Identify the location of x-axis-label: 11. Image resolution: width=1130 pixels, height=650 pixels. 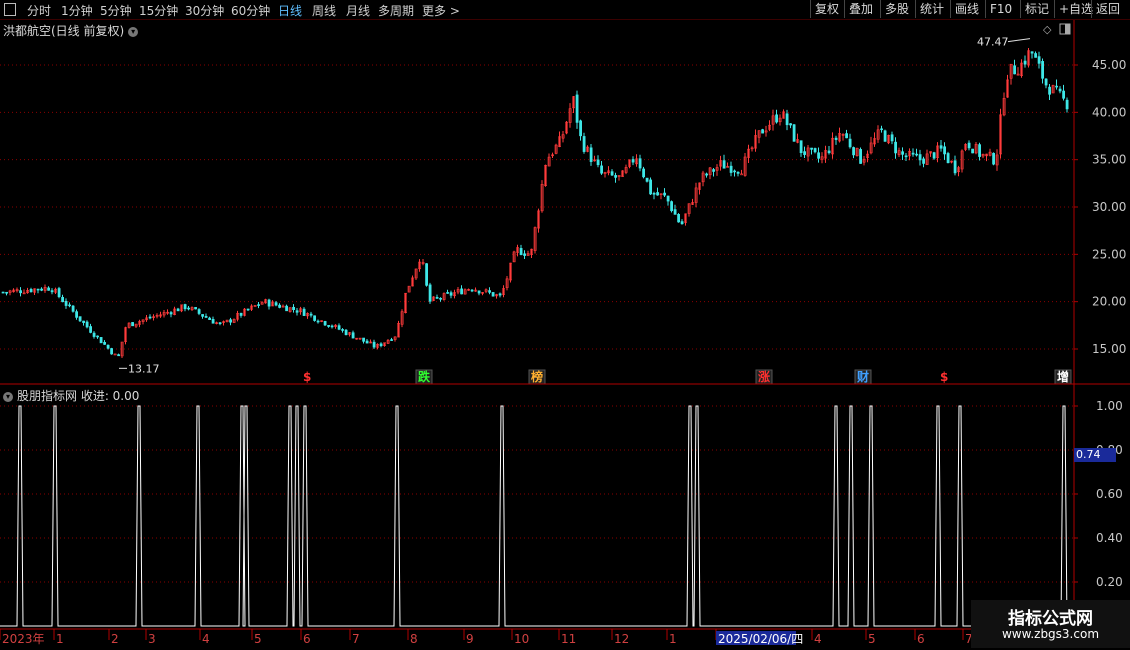
(568, 639).